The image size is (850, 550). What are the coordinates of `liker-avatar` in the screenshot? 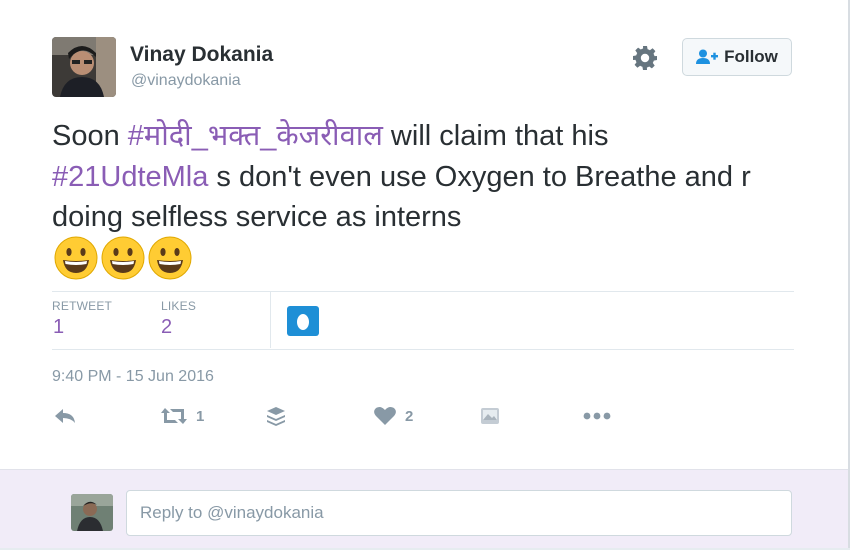 It's located at (303, 321).